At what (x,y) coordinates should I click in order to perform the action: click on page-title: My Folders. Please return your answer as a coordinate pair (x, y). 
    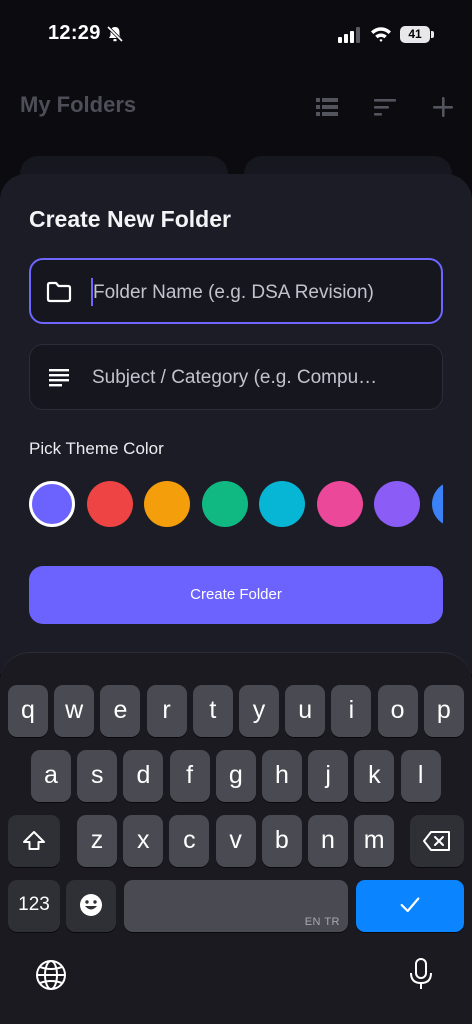
    Looking at the image, I should click on (78, 104).